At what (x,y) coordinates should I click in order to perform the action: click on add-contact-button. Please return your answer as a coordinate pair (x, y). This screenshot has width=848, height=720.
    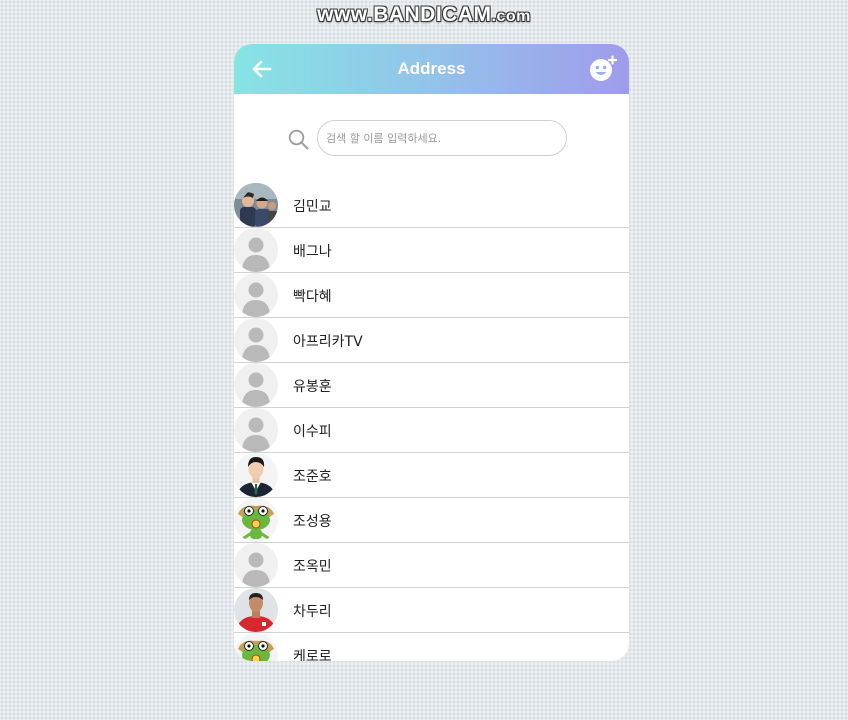
    Looking at the image, I should click on (603, 69).